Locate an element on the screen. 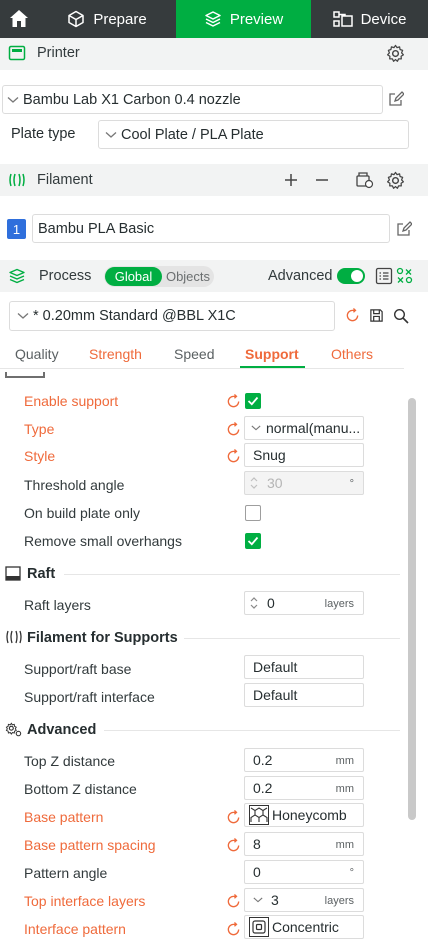 This screenshot has width=428, height=952. global-objects-toggle: Global Objects is located at coordinates (159, 276).